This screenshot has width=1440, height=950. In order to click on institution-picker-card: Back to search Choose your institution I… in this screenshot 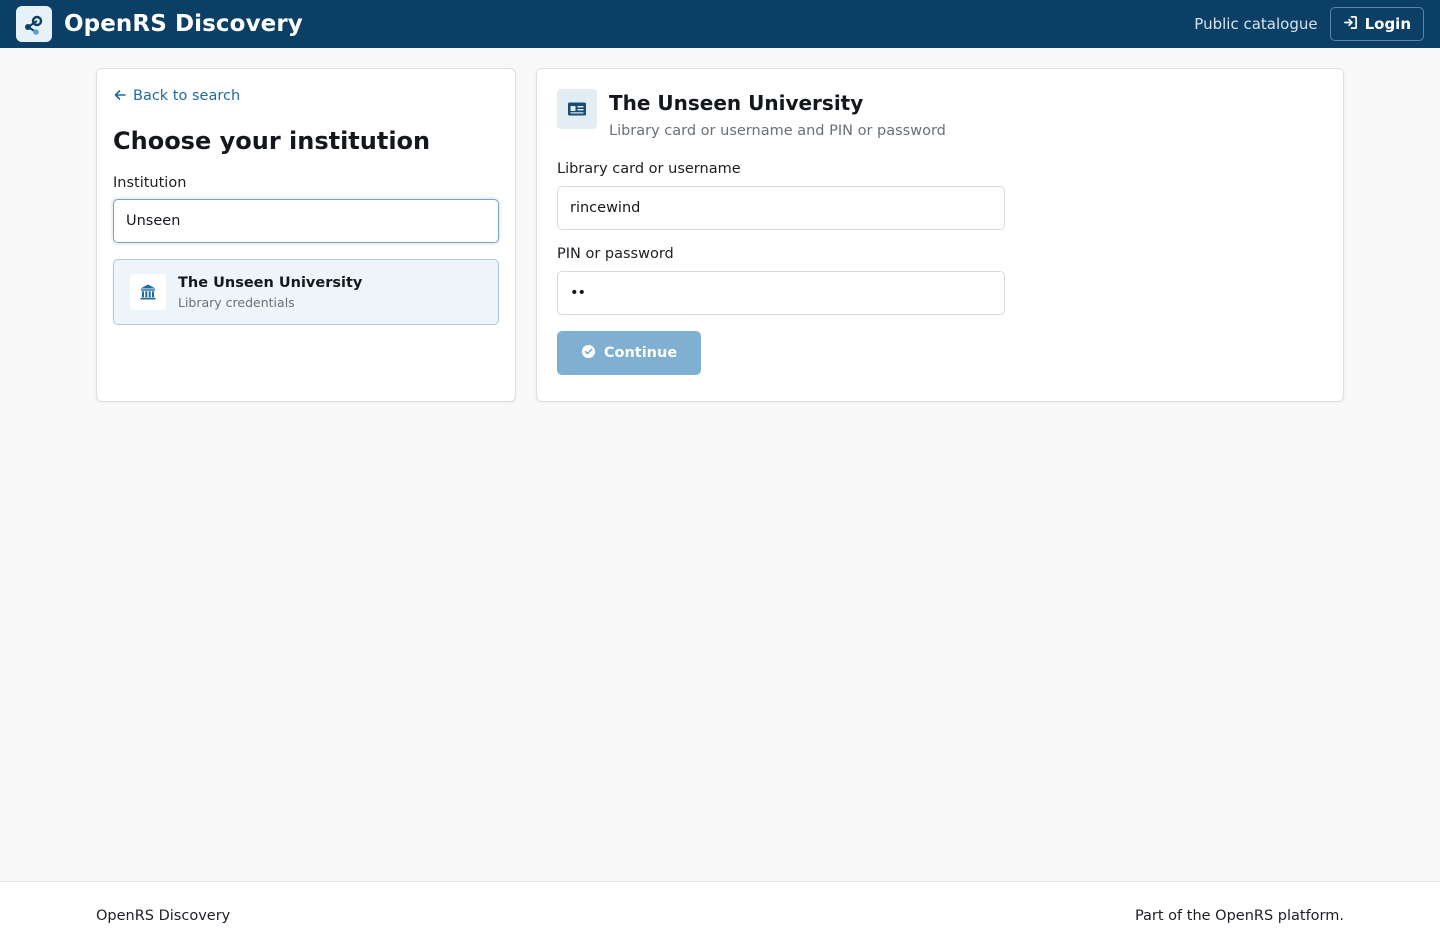, I will do `click(306, 235)`.